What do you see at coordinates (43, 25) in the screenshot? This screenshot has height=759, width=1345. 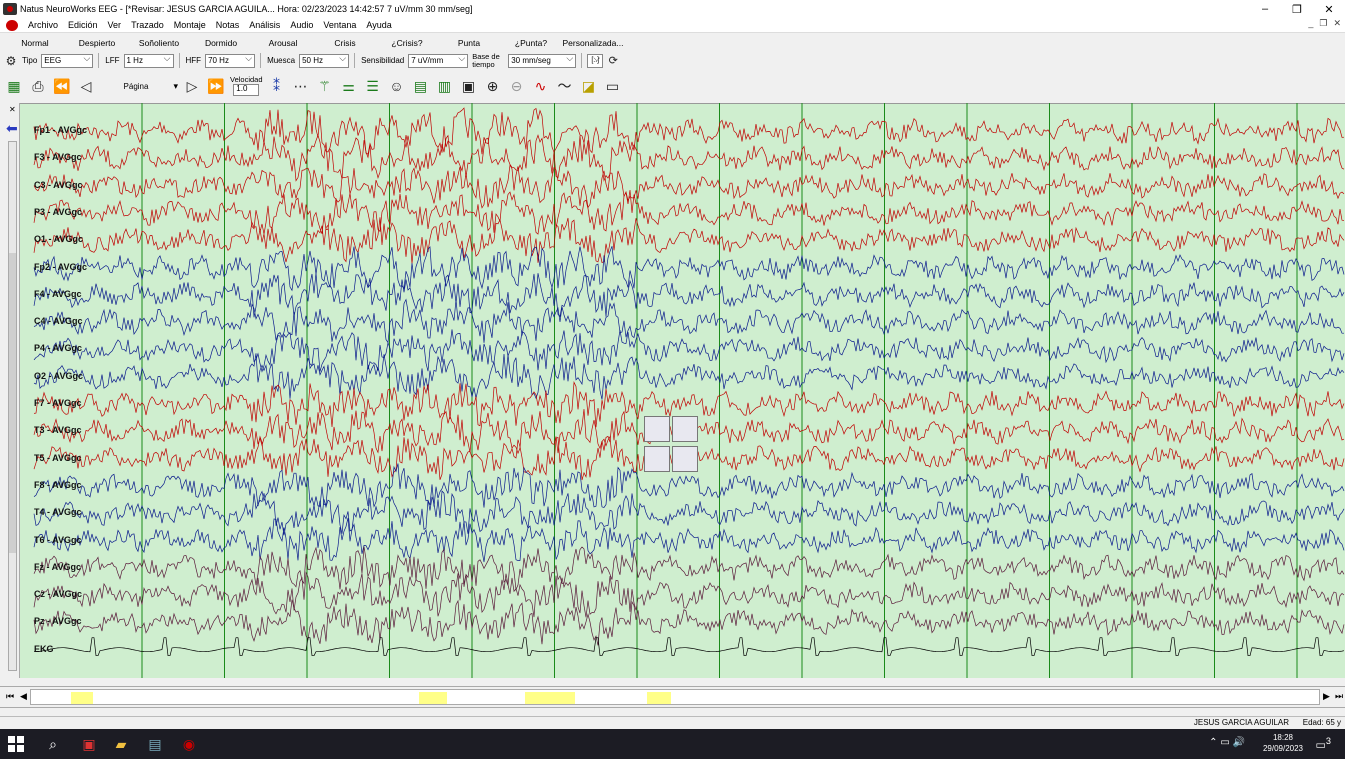 I see `menu-archivo: Archivo` at bounding box center [43, 25].